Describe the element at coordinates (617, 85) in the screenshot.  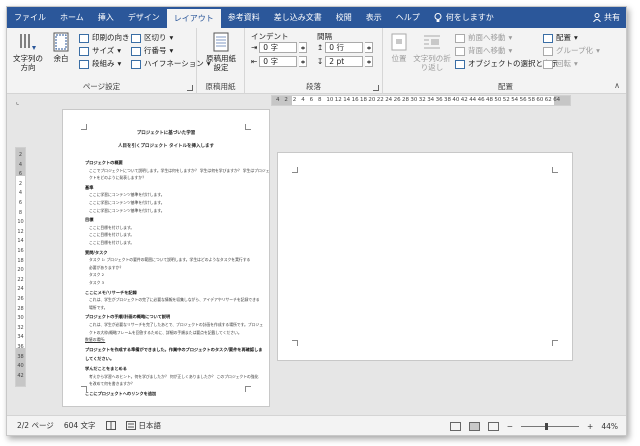
I see `collapse-ribbon-icon: ∧` at that location.